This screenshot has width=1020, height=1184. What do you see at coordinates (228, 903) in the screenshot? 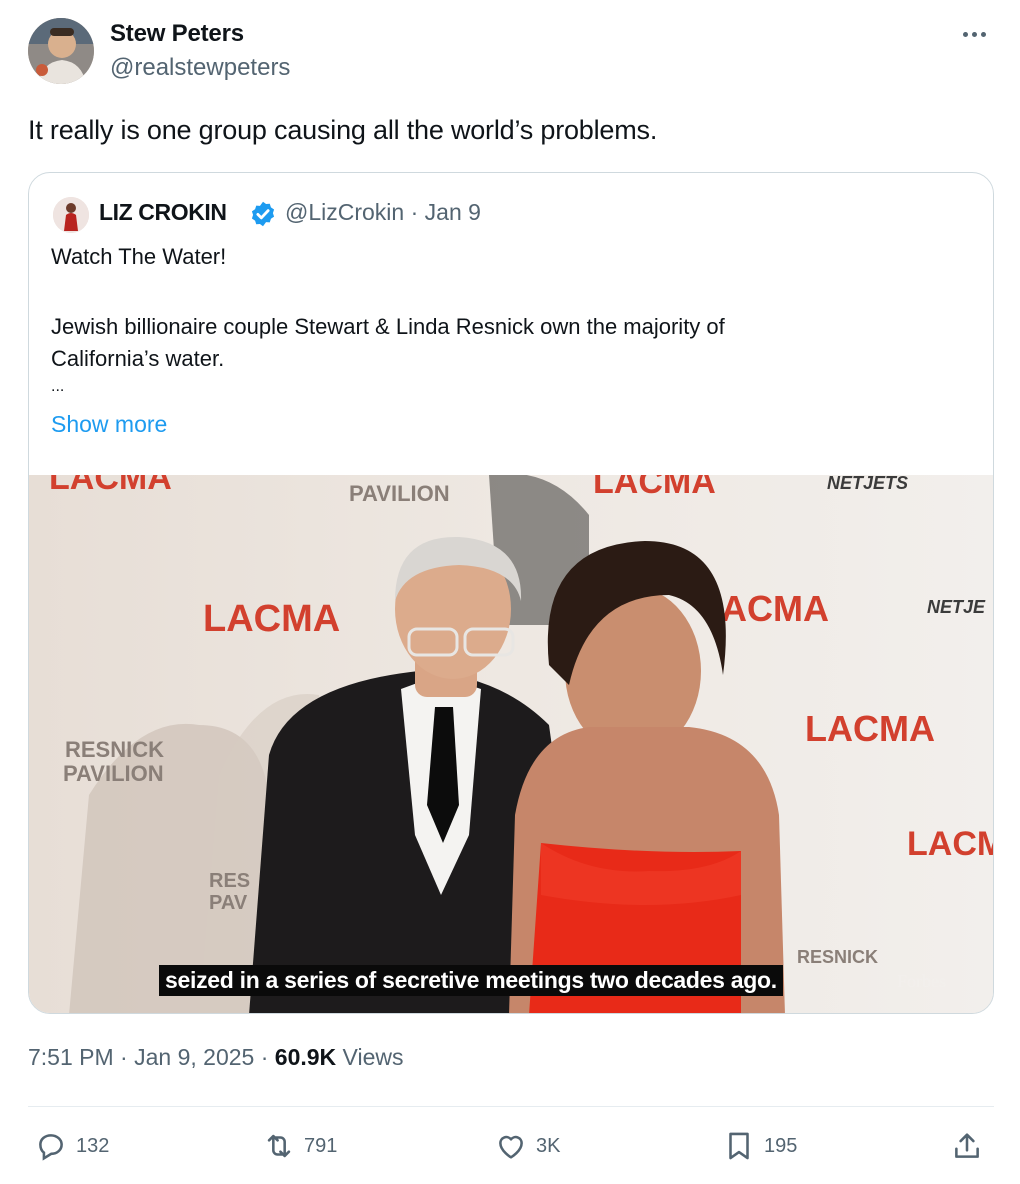
I see `backdrop-text: PAV` at bounding box center [228, 903].